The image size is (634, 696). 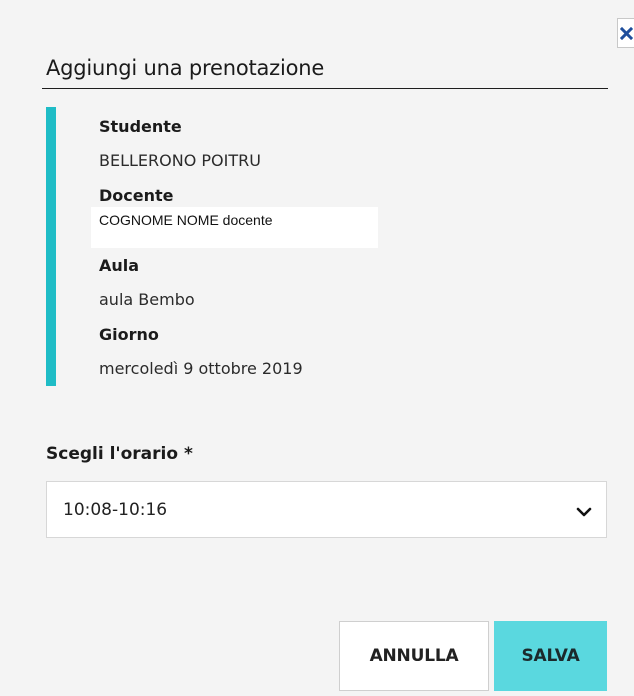 I want to click on details-accent-bar, so click(x=51, y=246).